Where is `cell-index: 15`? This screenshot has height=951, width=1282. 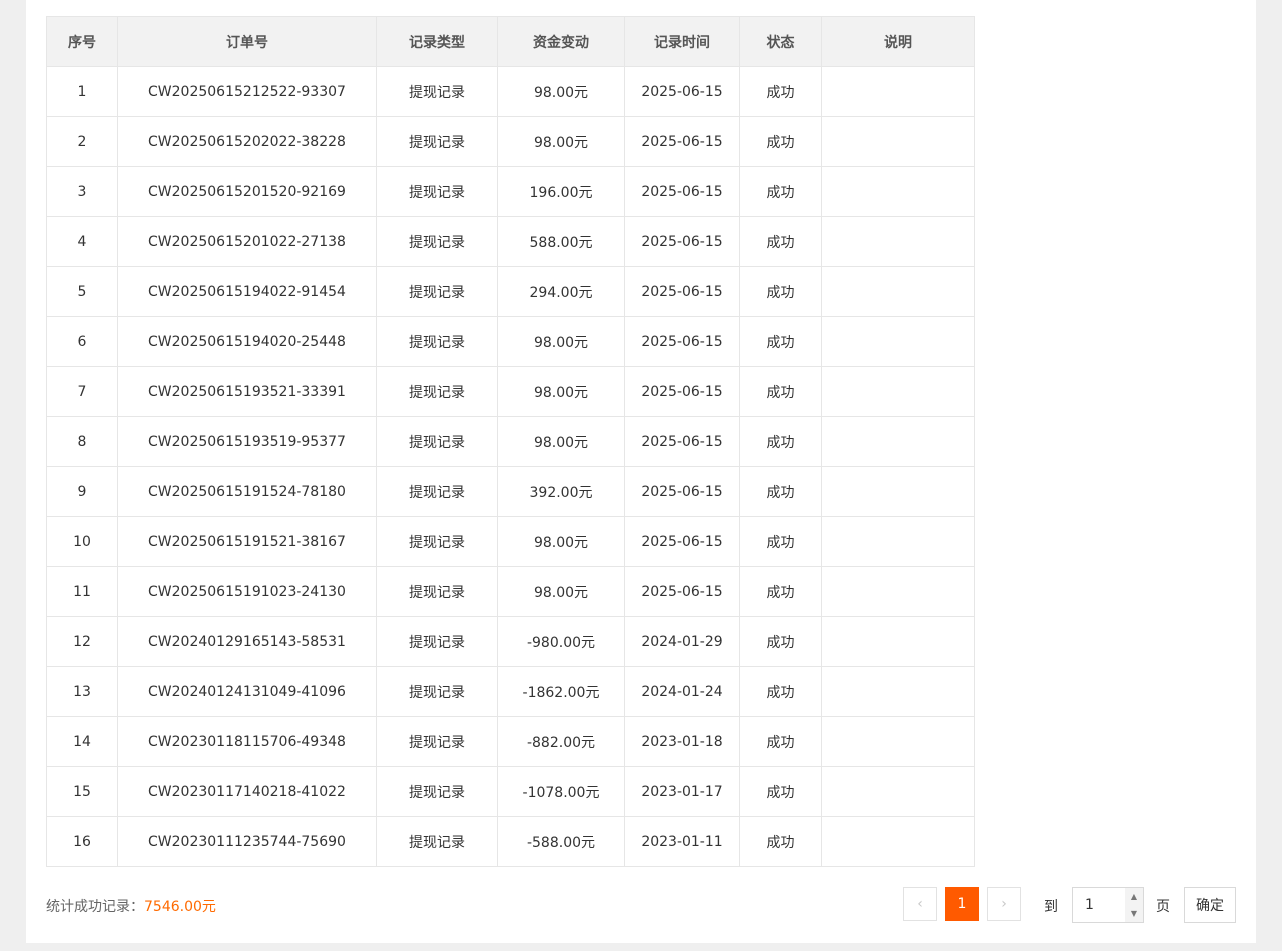
cell-index: 15 is located at coordinates (82, 791).